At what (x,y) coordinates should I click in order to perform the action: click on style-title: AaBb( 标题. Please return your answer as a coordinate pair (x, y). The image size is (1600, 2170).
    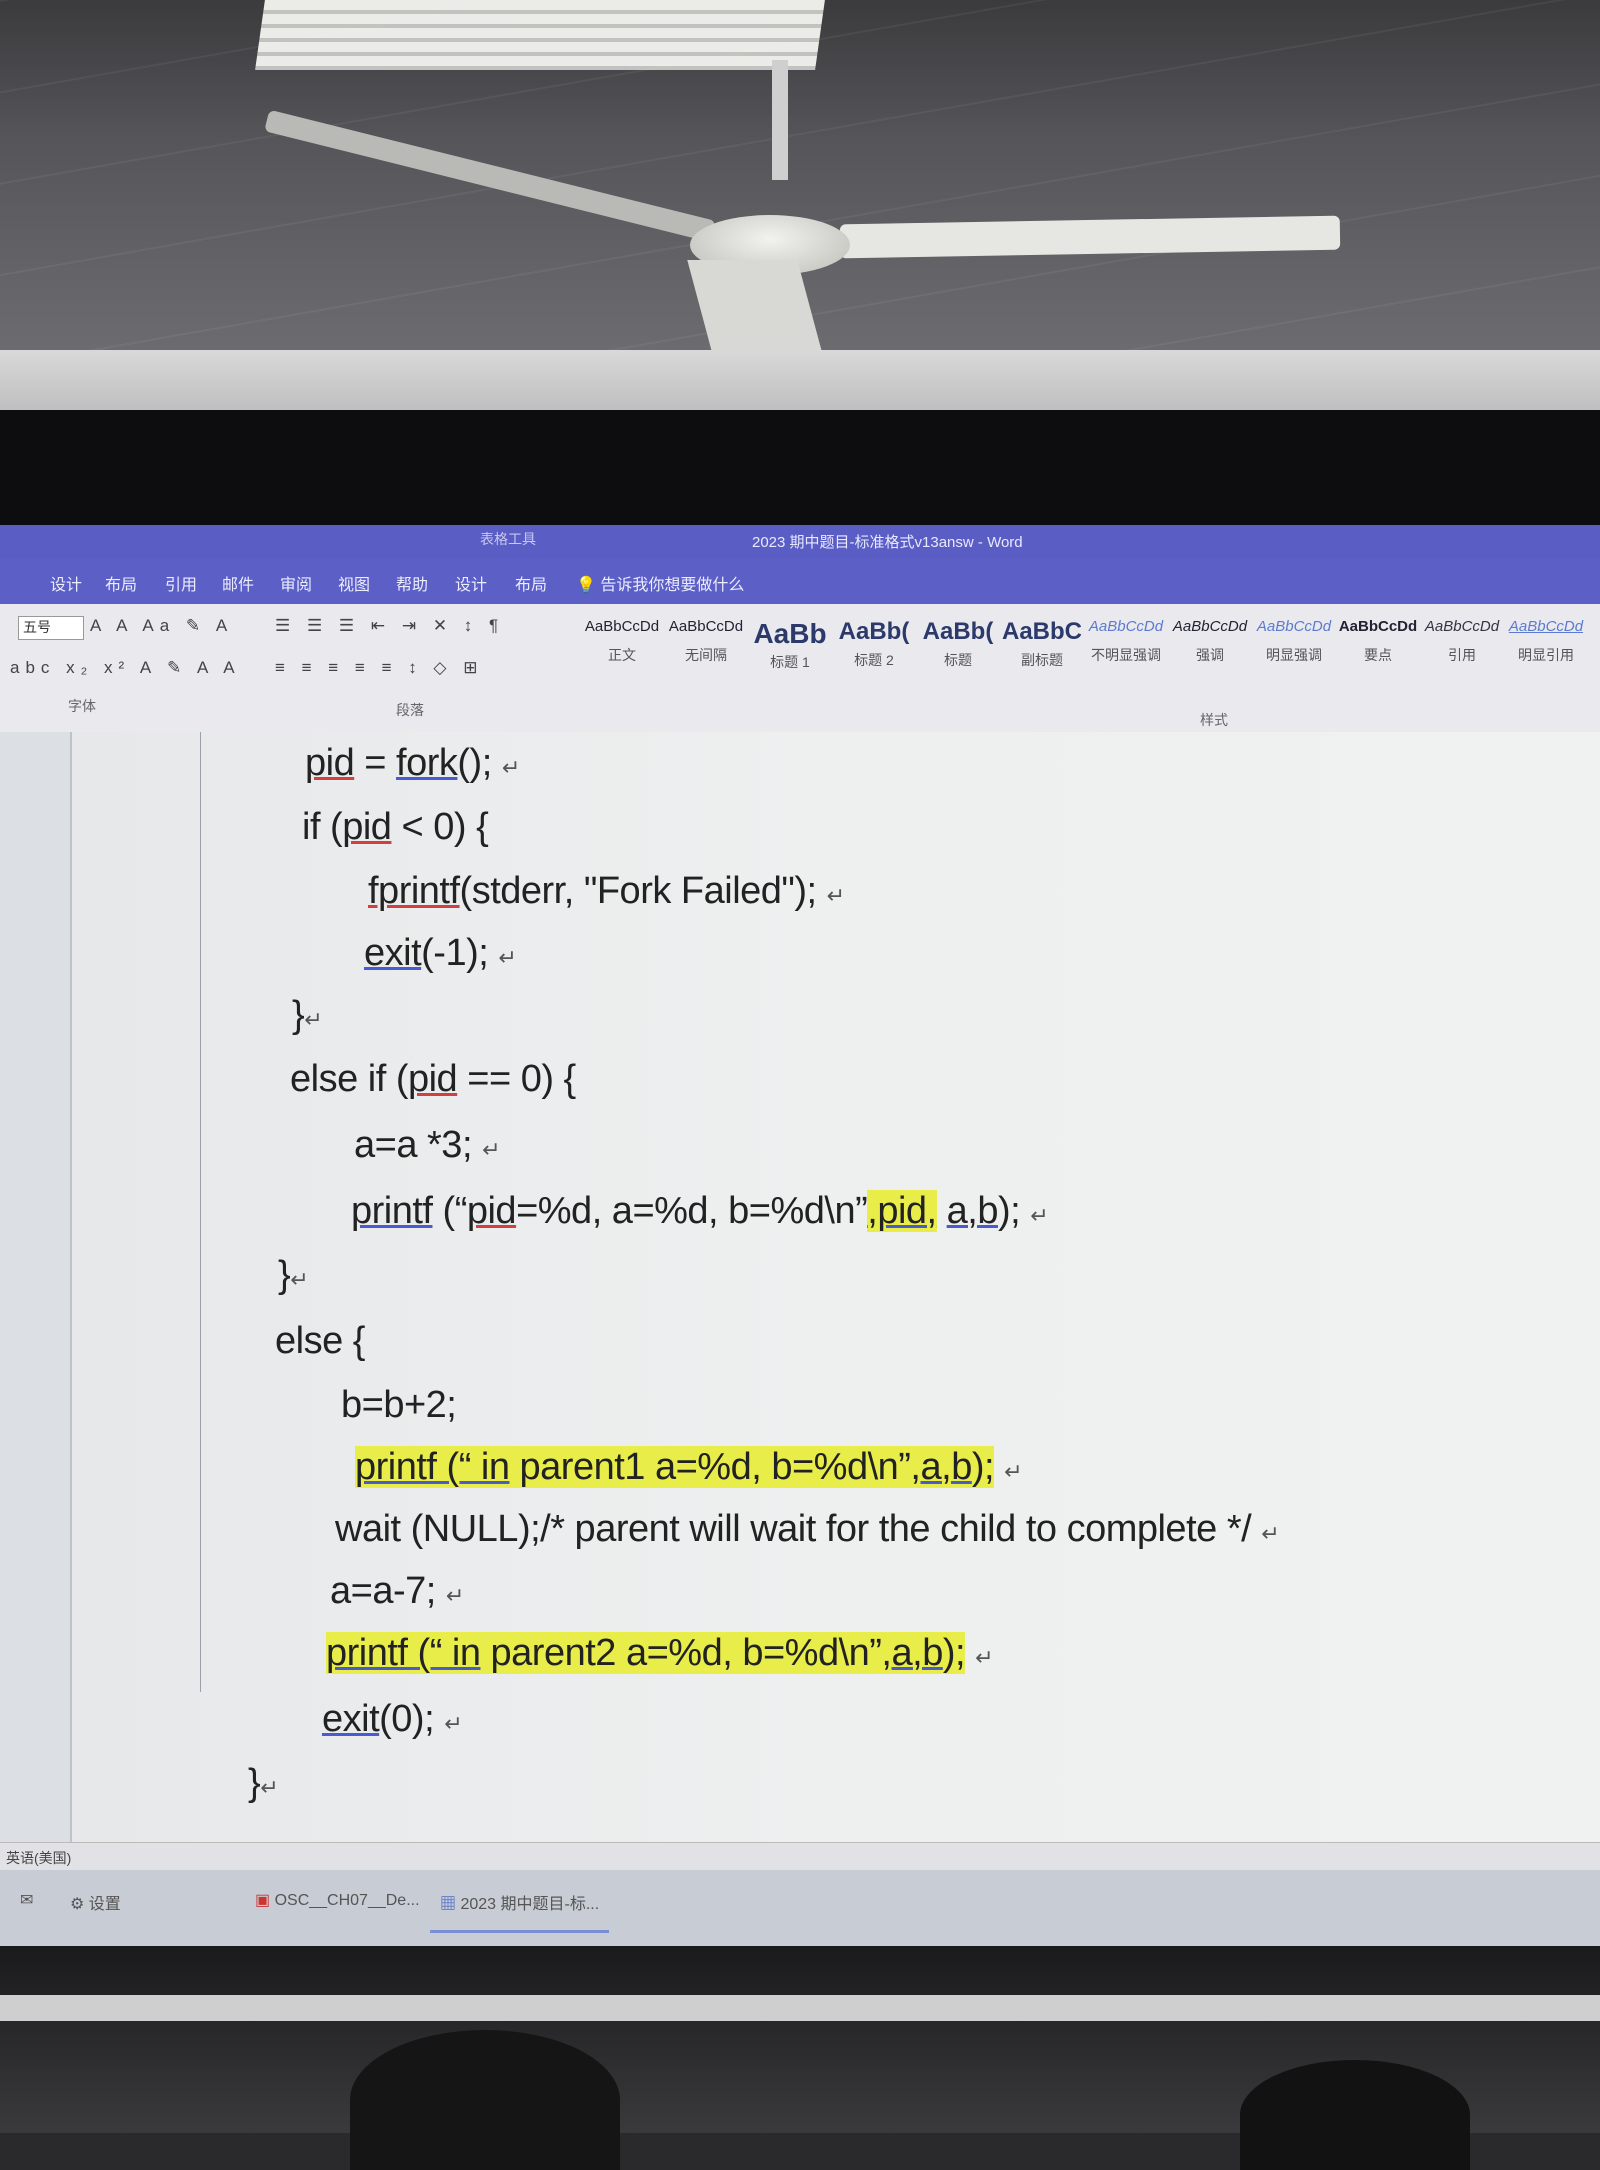
    Looking at the image, I should click on (958, 644).